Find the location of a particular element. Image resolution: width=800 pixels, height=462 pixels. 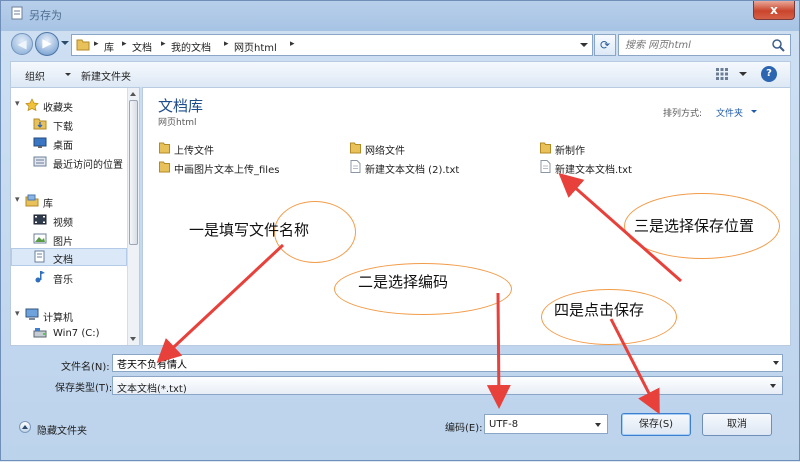

video-icon is located at coordinates (40, 219).